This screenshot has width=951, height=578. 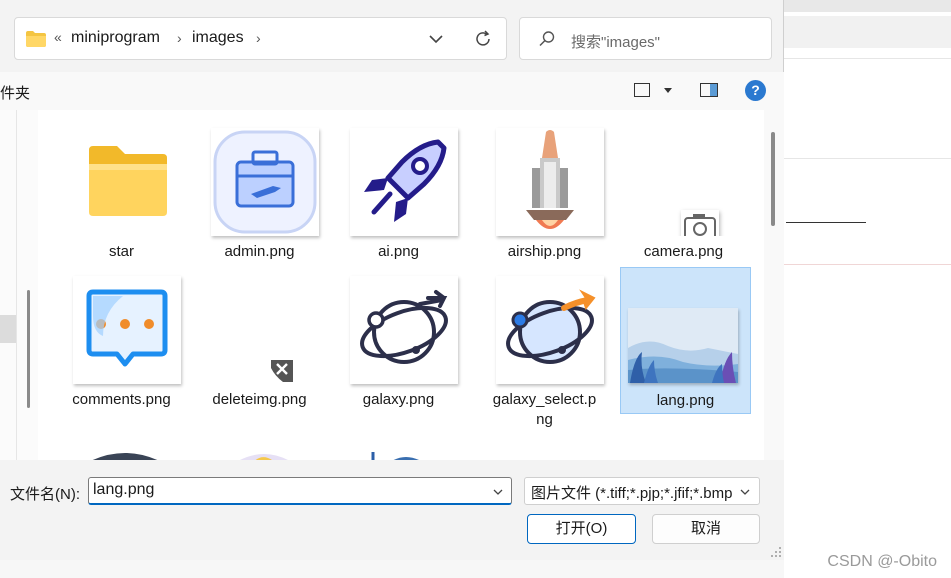 What do you see at coordinates (16, 285) in the screenshot?
I see `nav-divider` at bounding box center [16, 285].